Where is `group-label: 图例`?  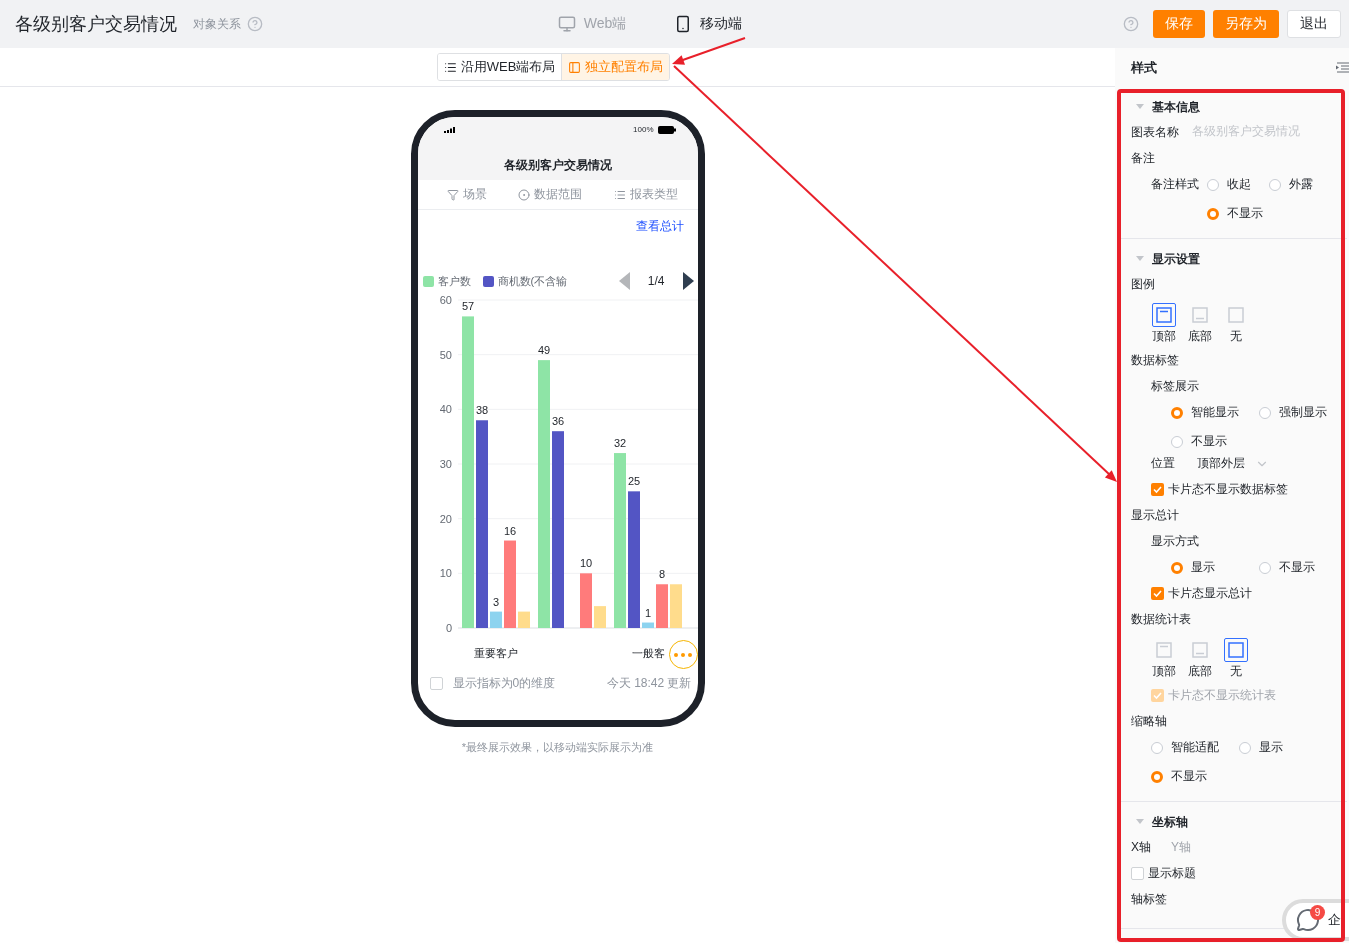 group-label: 图例 is located at coordinates (1143, 284).